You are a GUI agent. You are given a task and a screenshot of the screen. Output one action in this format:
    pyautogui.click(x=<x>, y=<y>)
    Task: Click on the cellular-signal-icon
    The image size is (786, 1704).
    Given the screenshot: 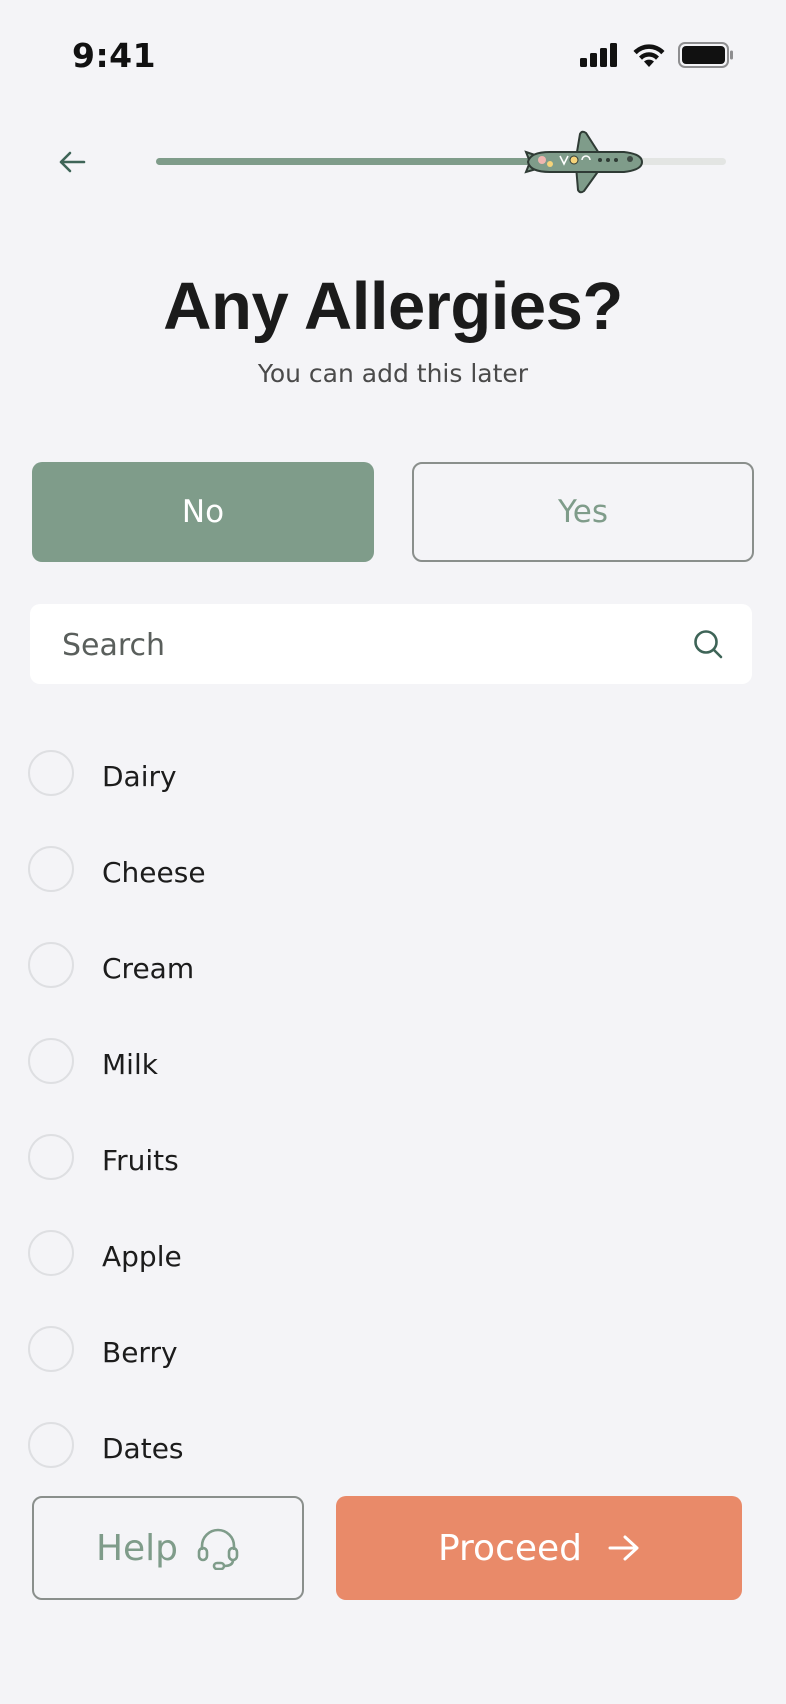 What is the action you would take?
    pyautogui.click(x=598, y=55)
    